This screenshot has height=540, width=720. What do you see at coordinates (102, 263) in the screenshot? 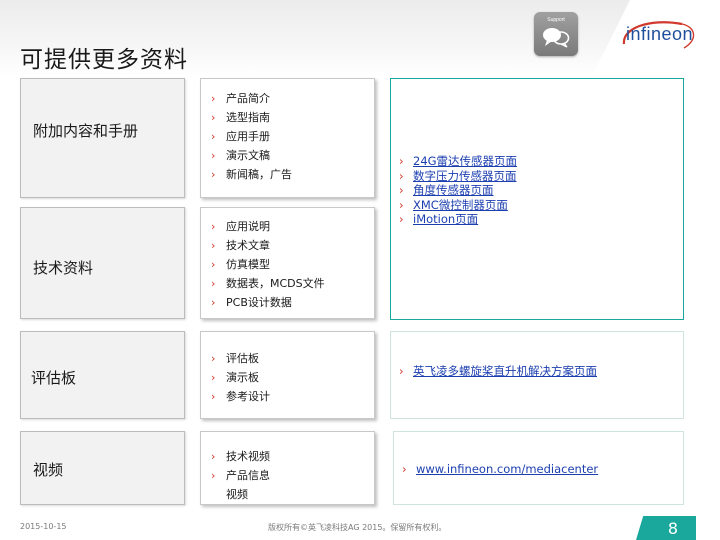
I see `category-box-technical: 技术资料` at bounding box center [102, 263].